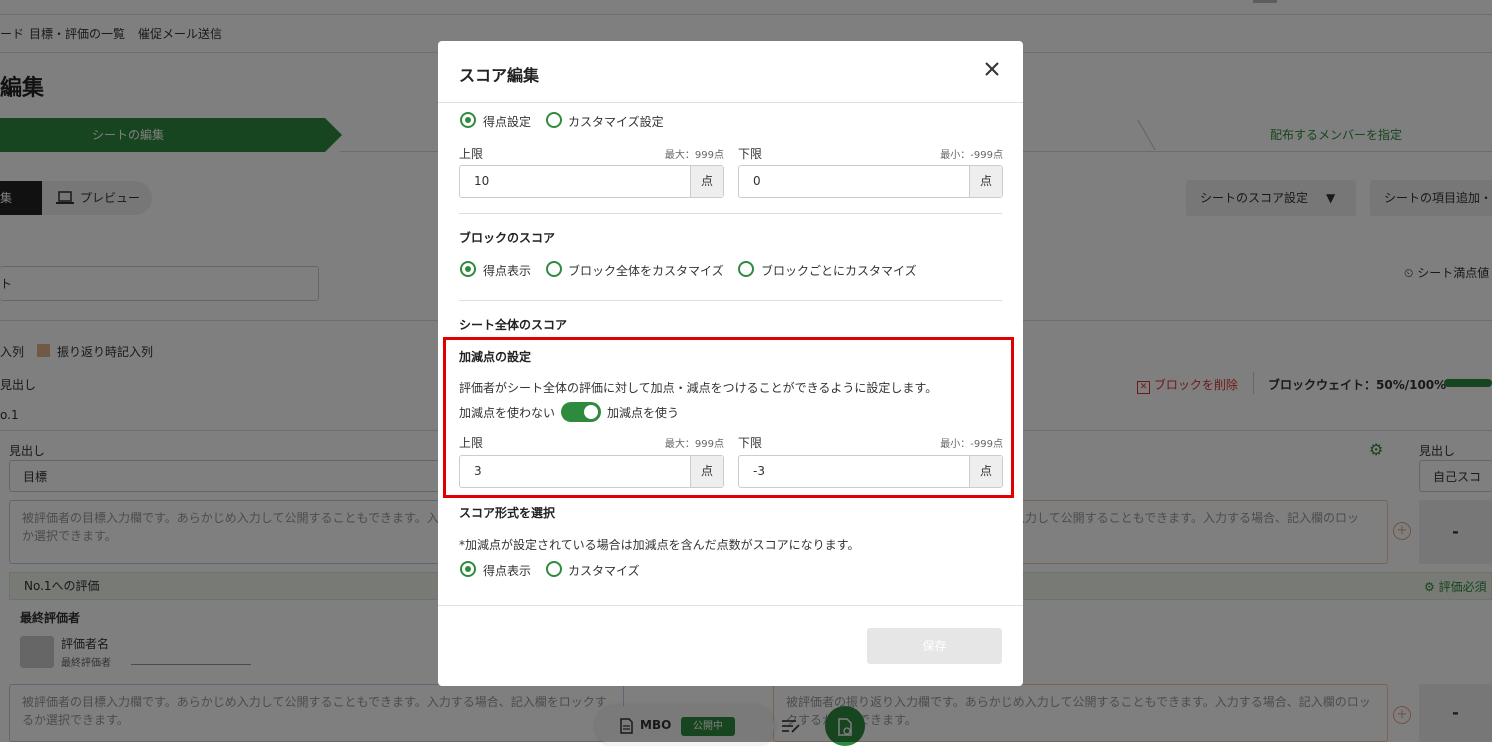 The width and height of the screenshot is (1492, 746). I want to click on radio-custom-setting-label: カスタマイズ設定, so click(616, 122).